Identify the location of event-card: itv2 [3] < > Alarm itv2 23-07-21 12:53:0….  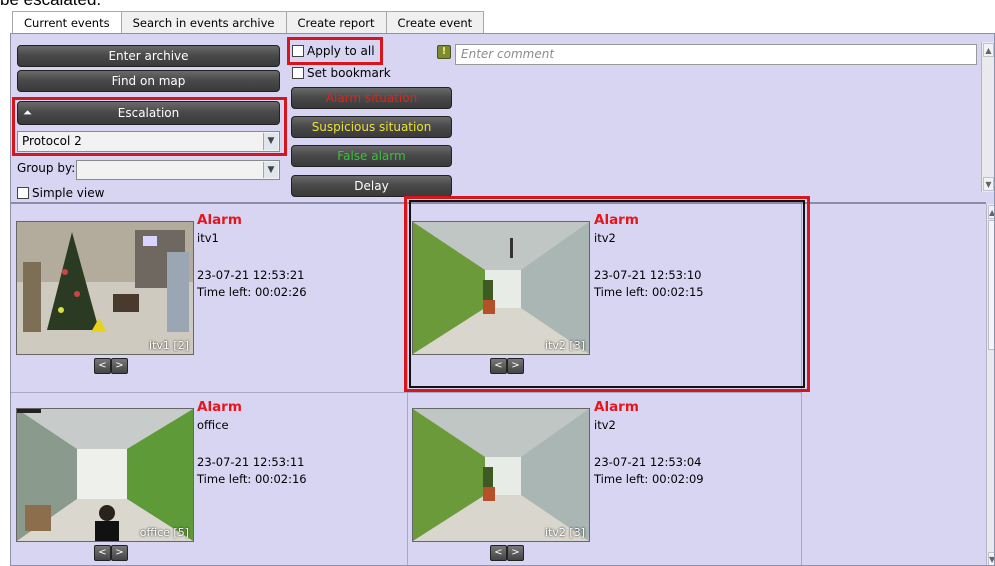
(604, 479).